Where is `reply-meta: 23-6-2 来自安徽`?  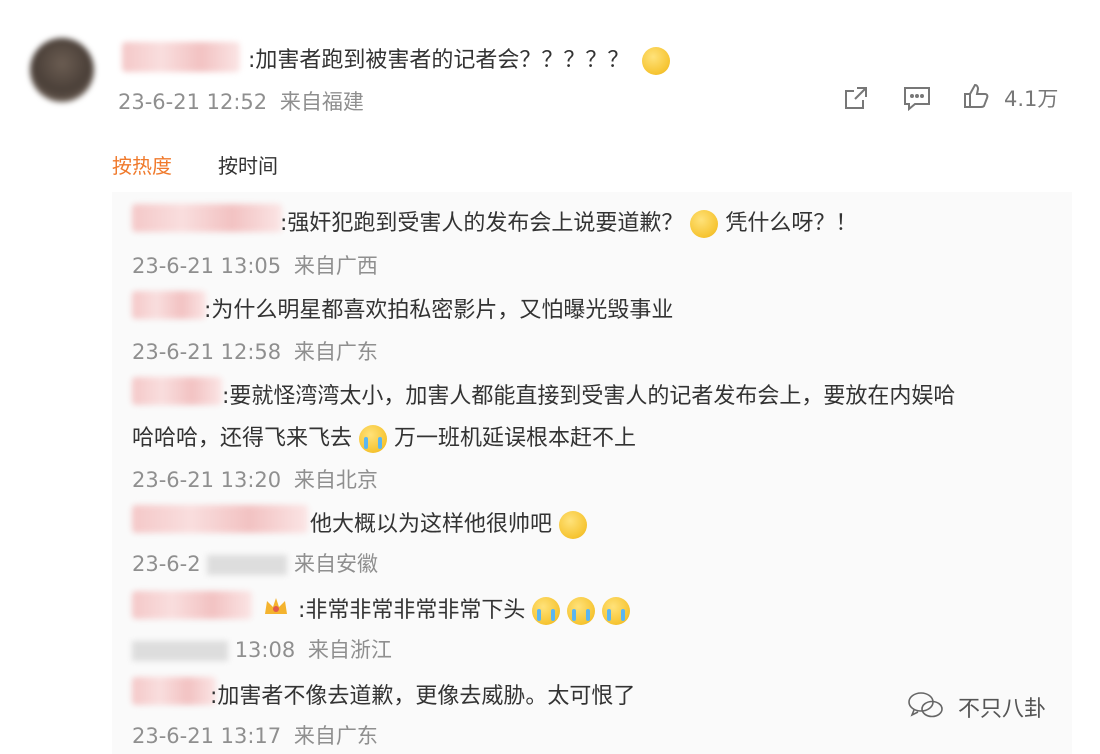
reply-meta: 23-6-2 来自安徽 is located at coordinates (255, 563).